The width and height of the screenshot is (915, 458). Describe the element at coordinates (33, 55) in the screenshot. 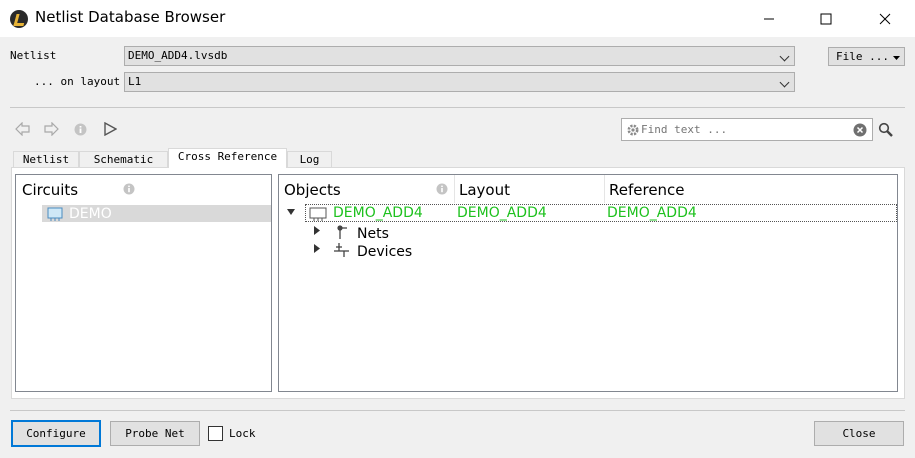

I see `netlist-label: Netlist` at that location.